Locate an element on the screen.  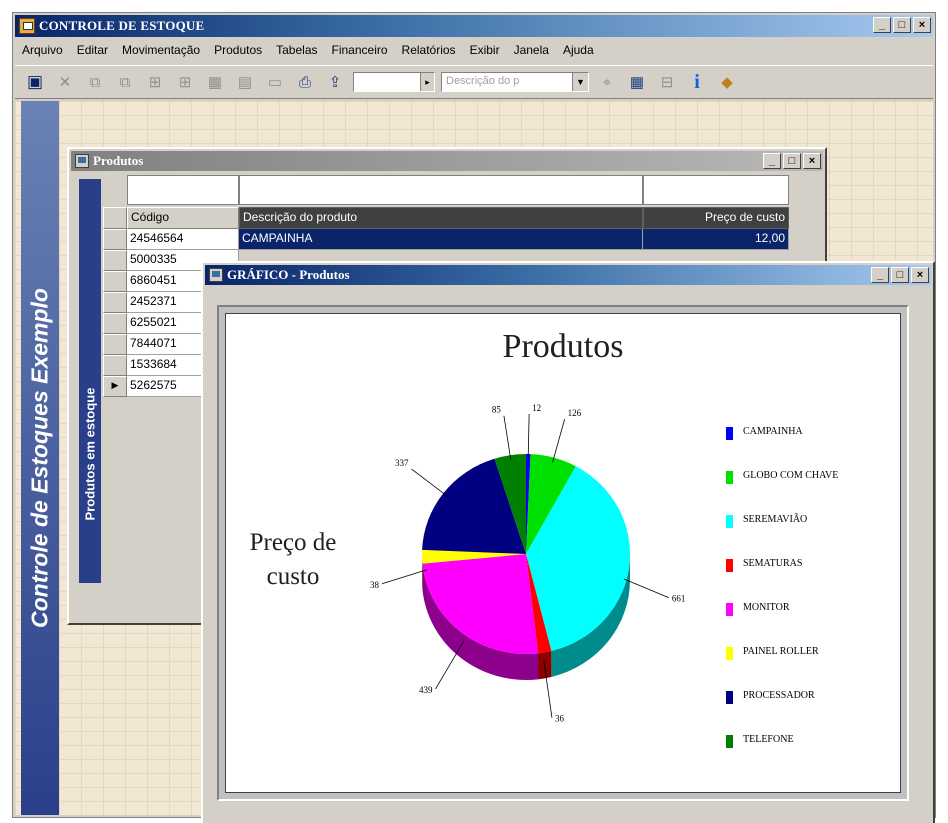
next-record-icon: ⊞ is located at coordinates (155, 82).